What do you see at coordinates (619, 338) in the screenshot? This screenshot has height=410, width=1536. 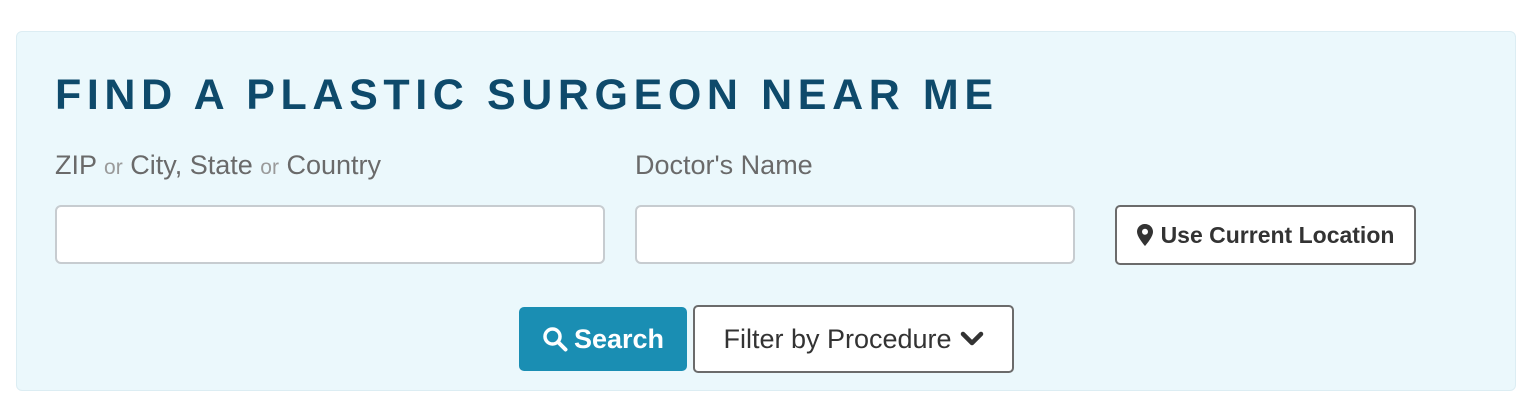 I see `search-button-label: Search` at bounding box center [619, 338].